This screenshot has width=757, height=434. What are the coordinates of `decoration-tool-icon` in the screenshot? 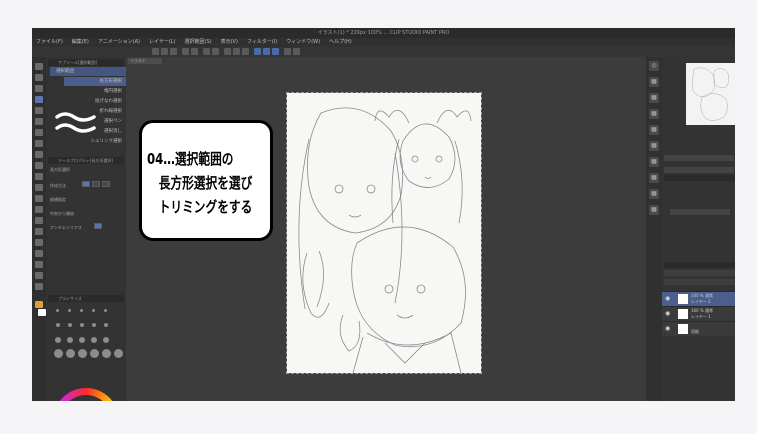 It's located at (39, 176).